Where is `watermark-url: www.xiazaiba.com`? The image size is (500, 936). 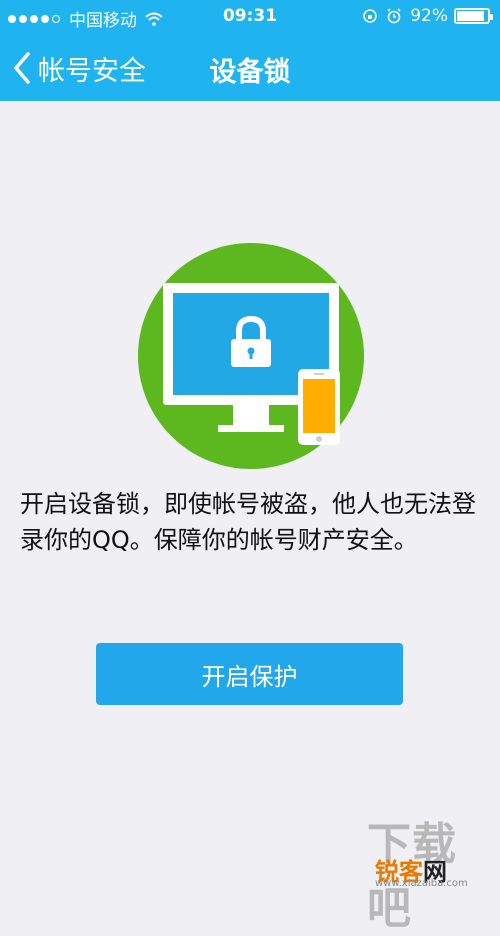 watermark-url: www.xiazaiba.com is located at coordinates (421, 883).